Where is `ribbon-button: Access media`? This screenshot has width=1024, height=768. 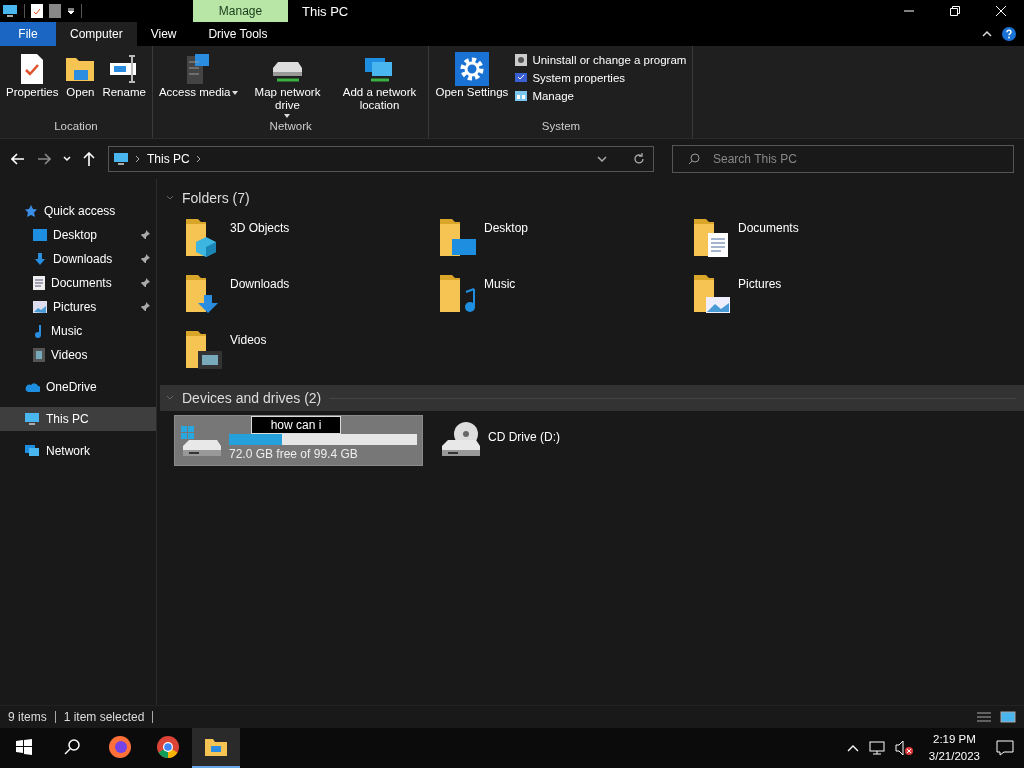 ribbon-button: Access media is located at coordinates (198, 85).